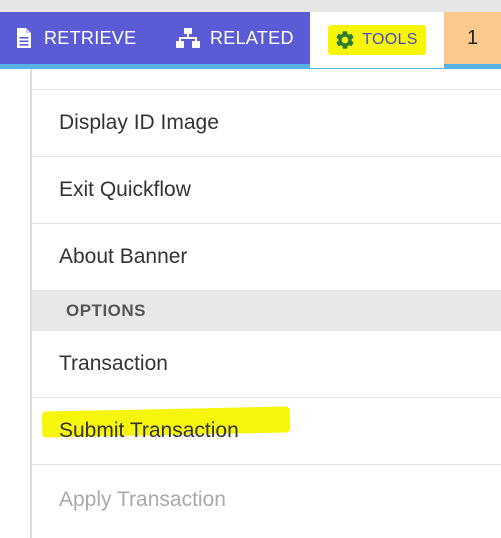 This screenshot has height=538, width=501. I want to click on menu-item-label: About Banner, so click(123, 256).